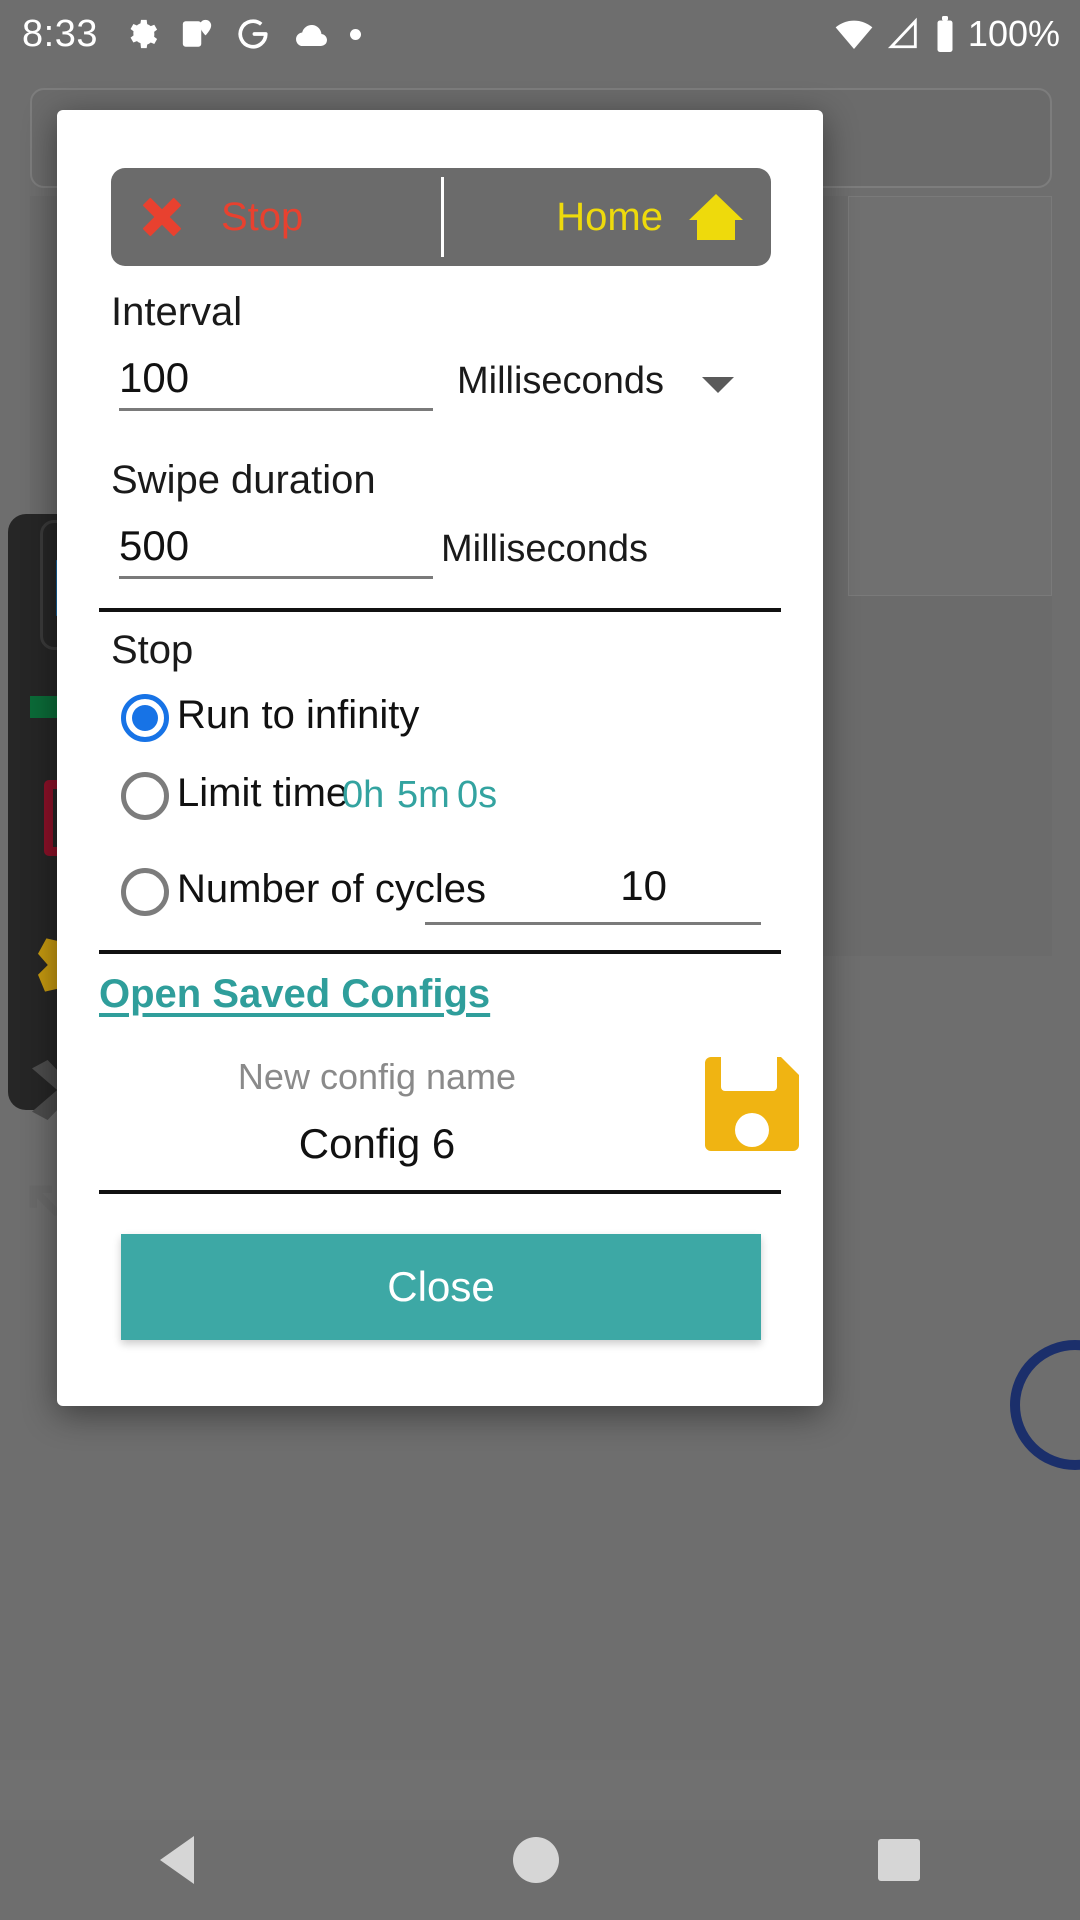 The image size is (1080, 1920). What do you see at coordinates (716, 217) in the screenshot?
I see `home-icon` at bounding box center [716, 217].